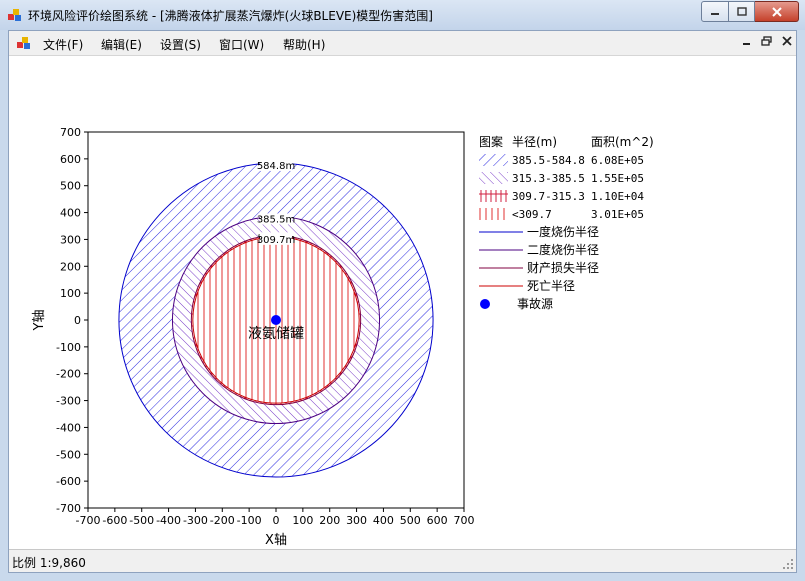 The width and height of the screenshot is (805, 581). What do you see at coordinates (14, 15) in the screenshot?
I see `app-icon` at bounding box center [14, 15].